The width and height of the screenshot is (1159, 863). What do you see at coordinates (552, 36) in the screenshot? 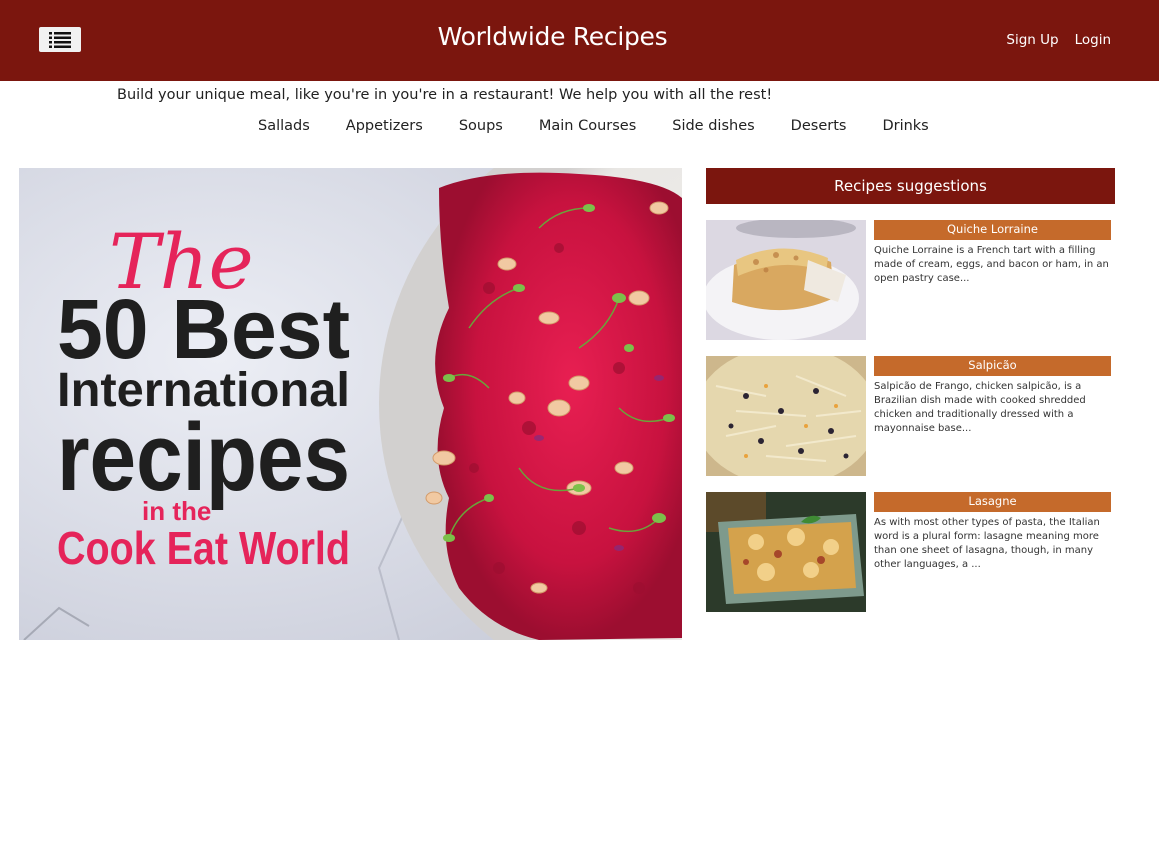
I see `site-title: Worldwide Recipes` at bounding box center [552, 36].